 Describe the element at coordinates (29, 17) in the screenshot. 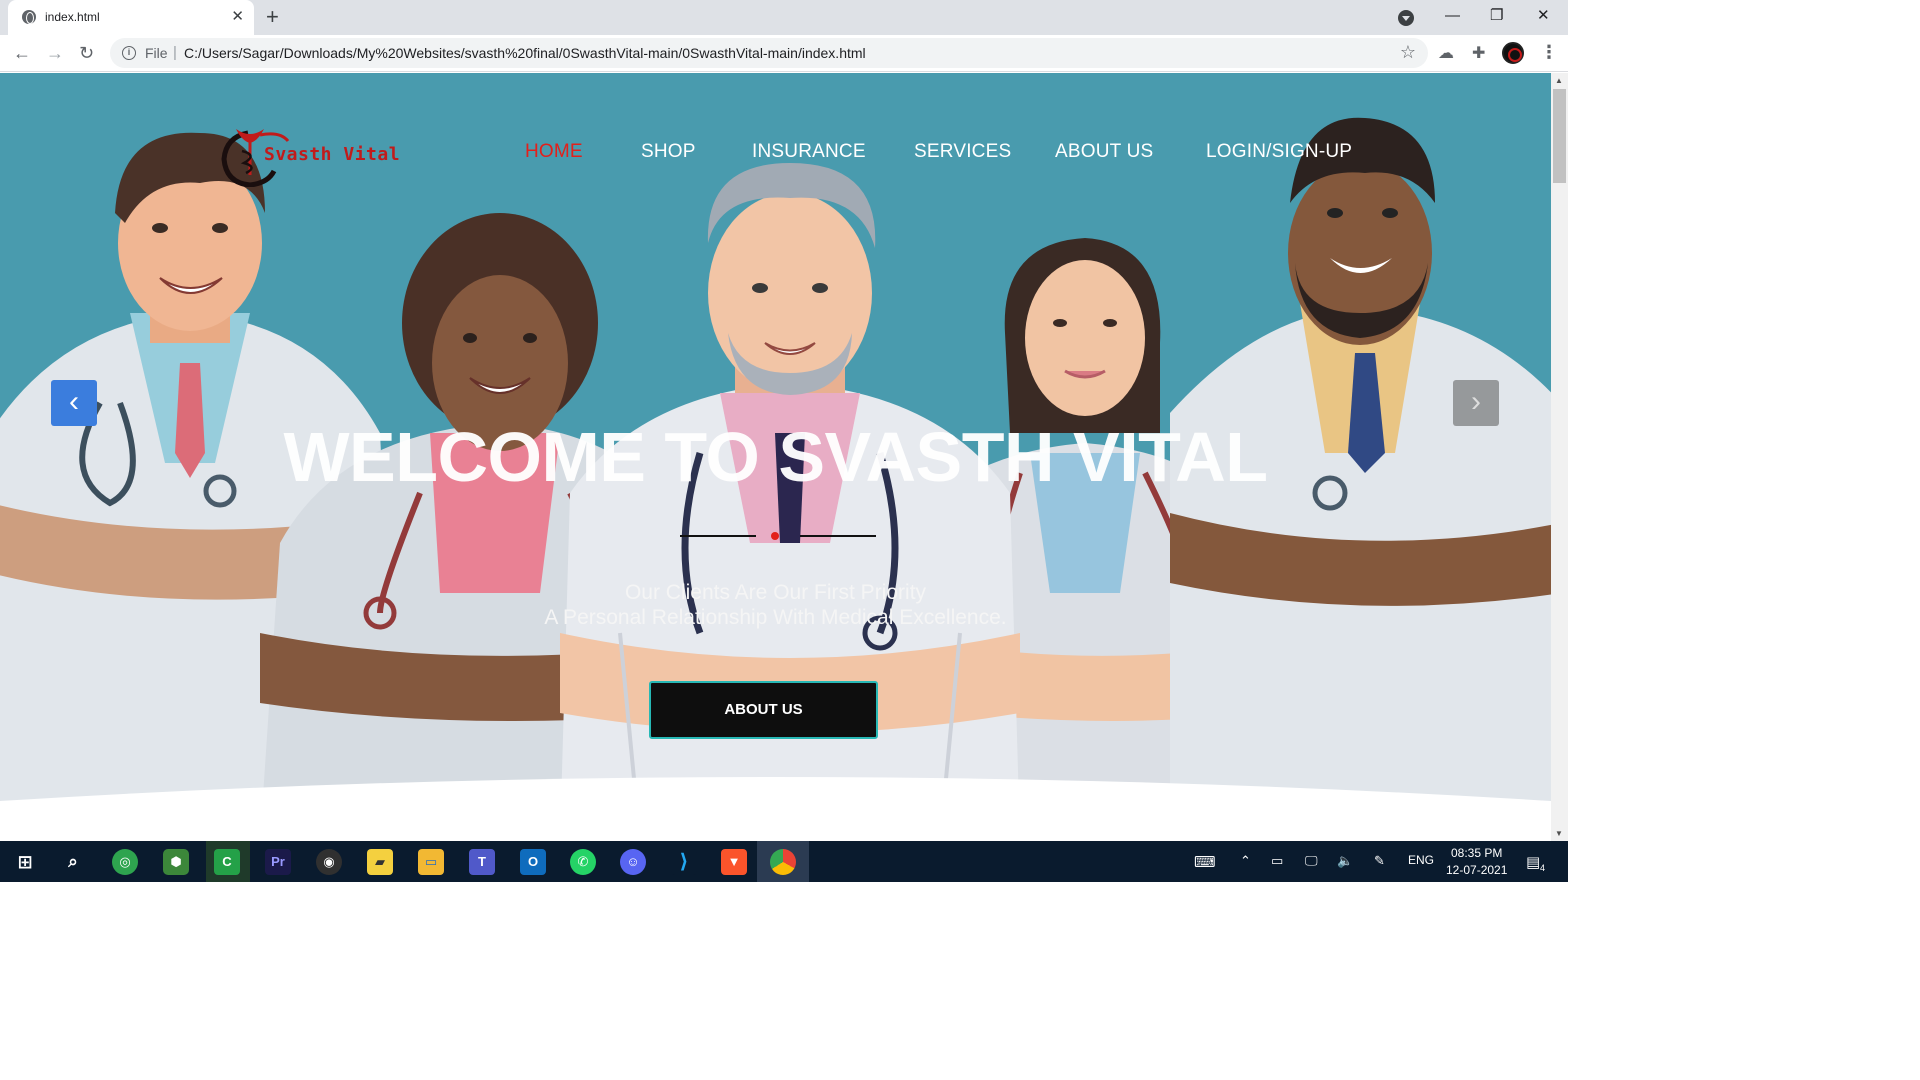

I see `globe-icon` at that location.